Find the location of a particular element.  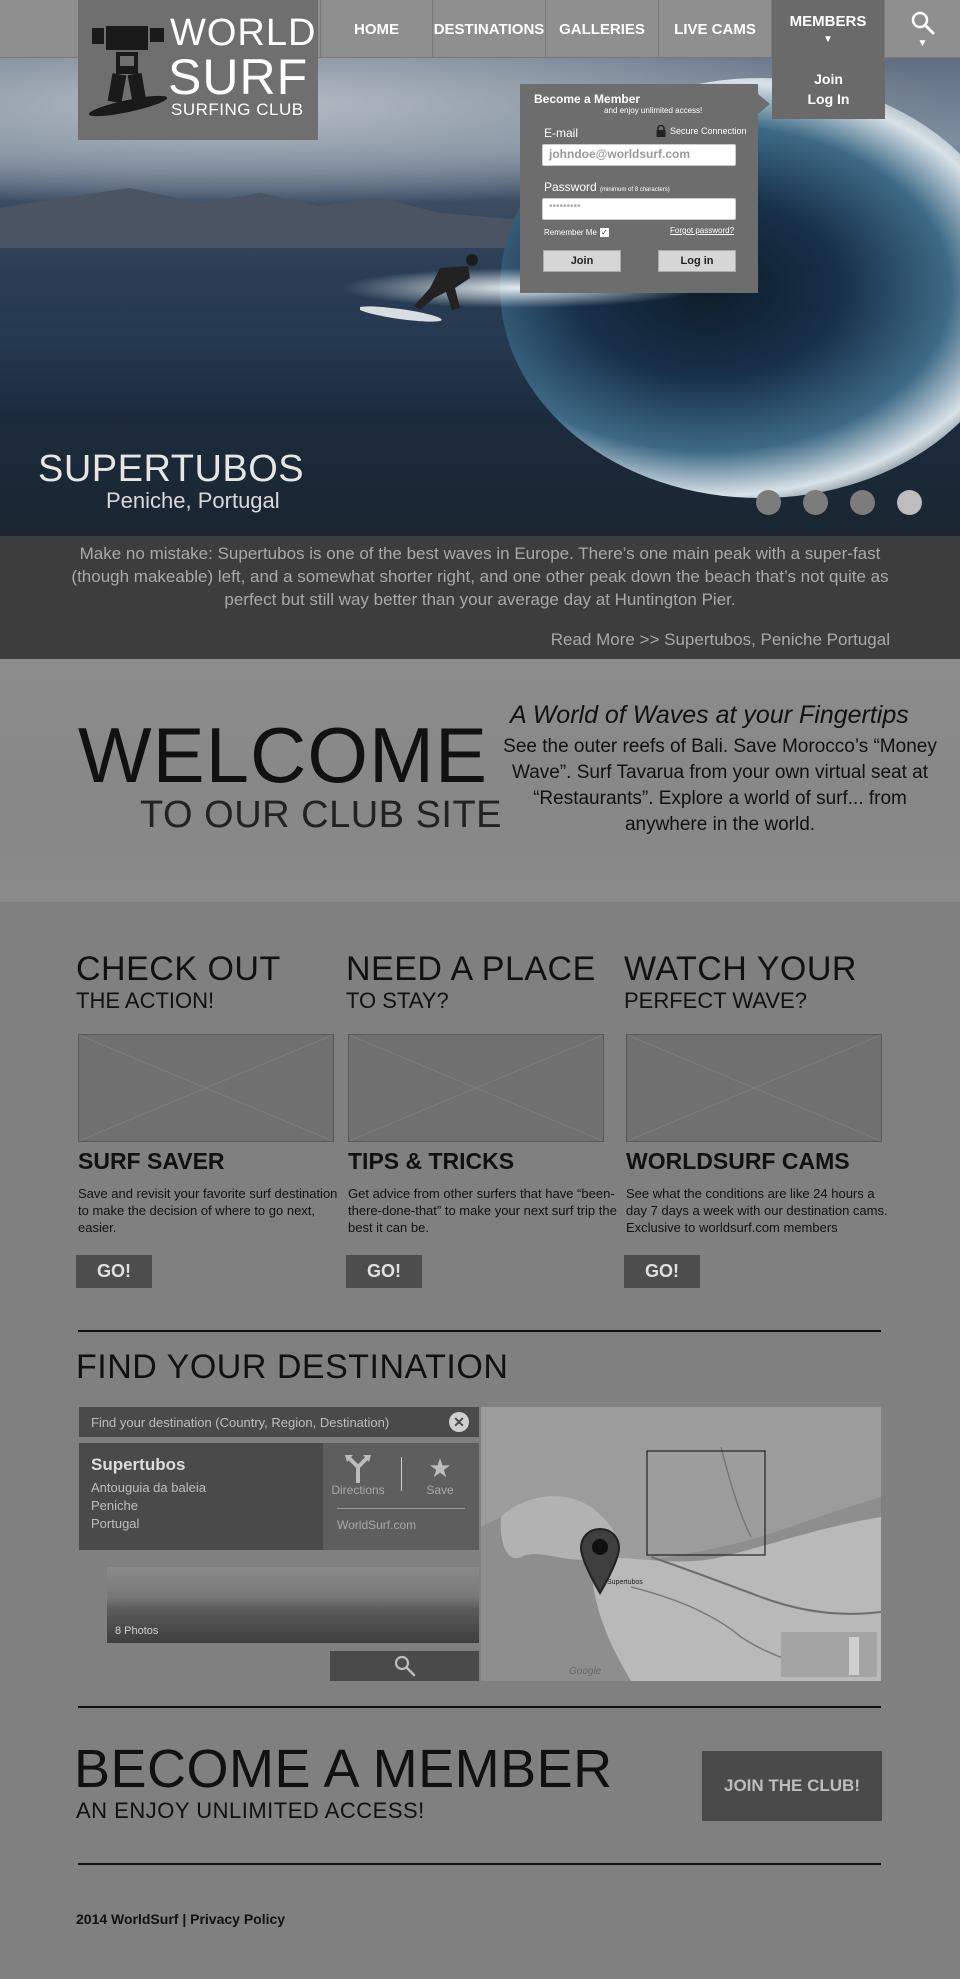

directions-label: Directions is located at coordinates (358, 1490).